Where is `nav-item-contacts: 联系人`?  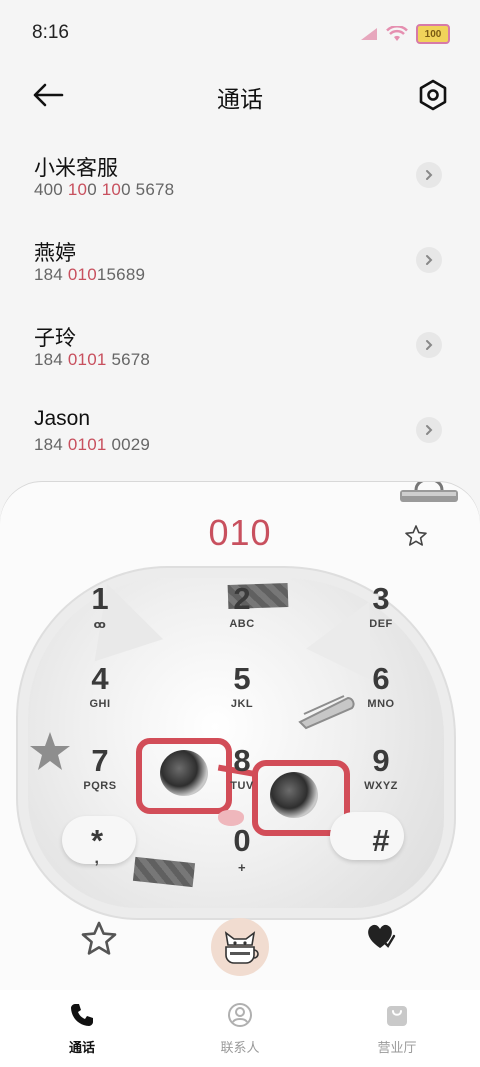 nav-item-contacts: 联系人 is located at coordinates (240, 1029).